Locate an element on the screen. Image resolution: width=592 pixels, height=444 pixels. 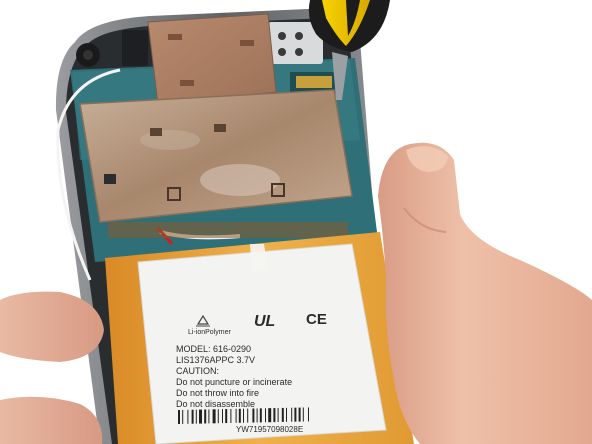
caution-line-2: Do not throw into fire is located at coordinates (217, 393).